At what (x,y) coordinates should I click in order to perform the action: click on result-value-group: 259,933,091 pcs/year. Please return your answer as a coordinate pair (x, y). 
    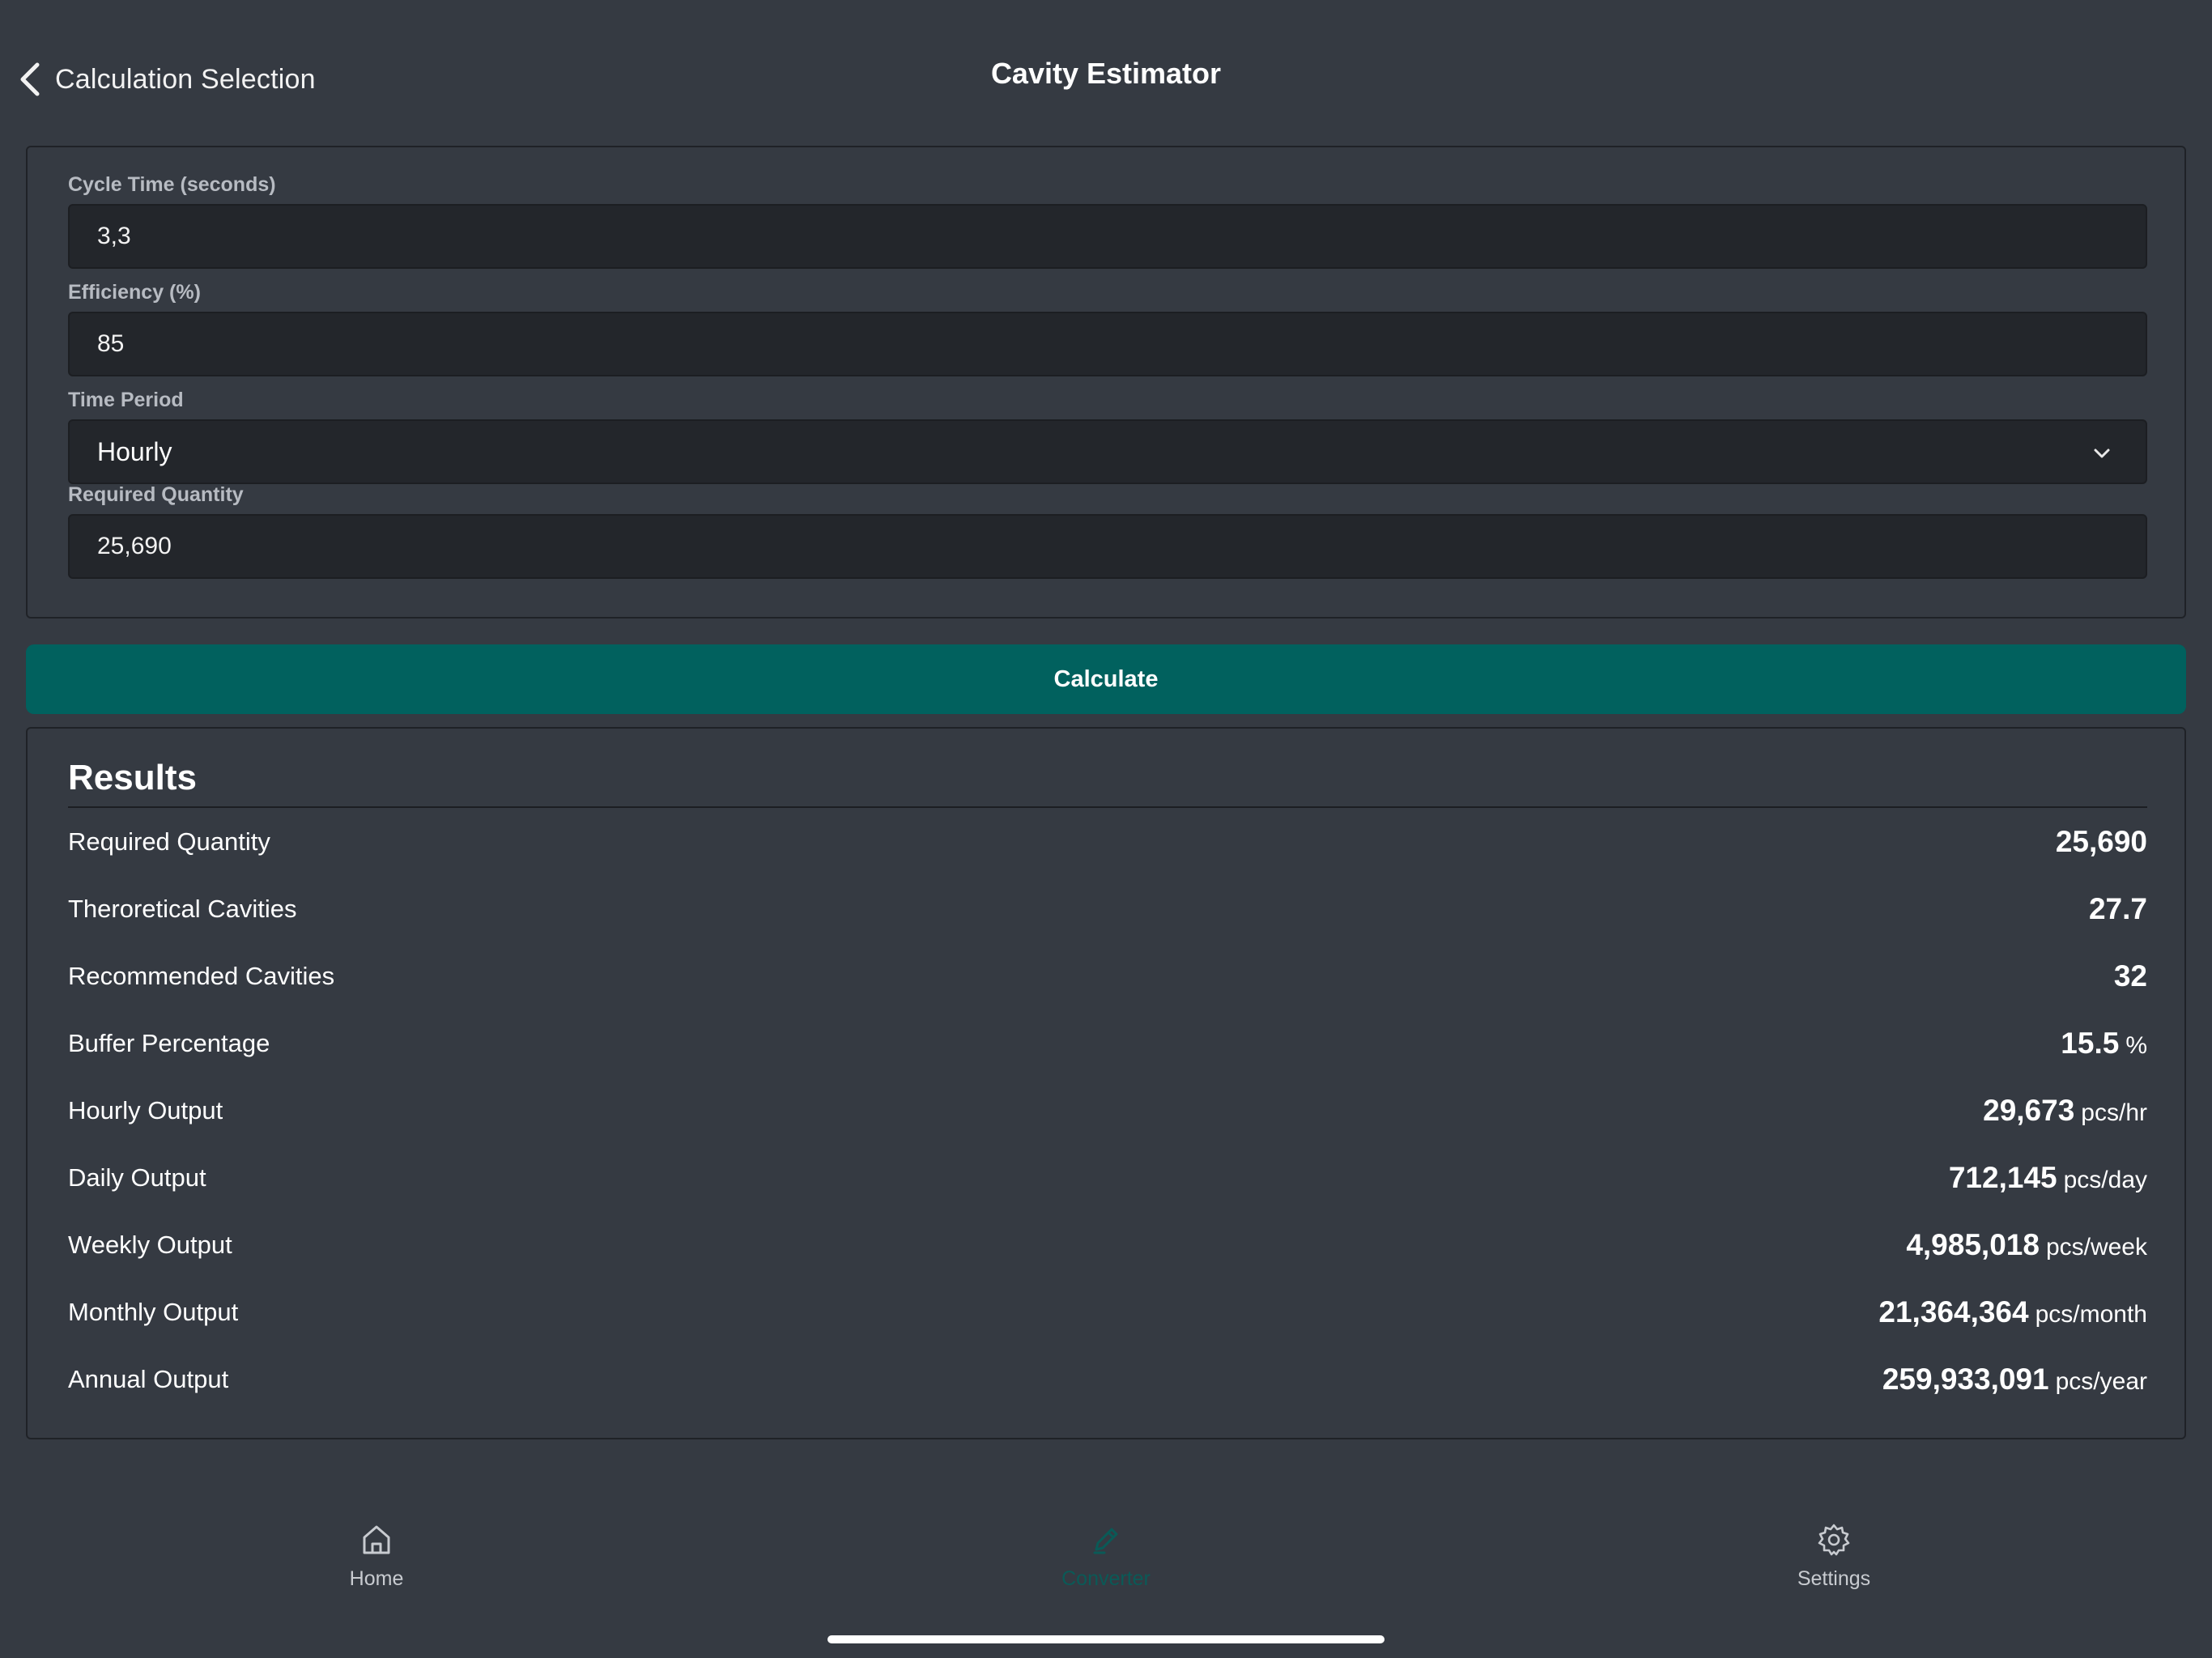
    Looking at the image, I should click on (2014, 1380).